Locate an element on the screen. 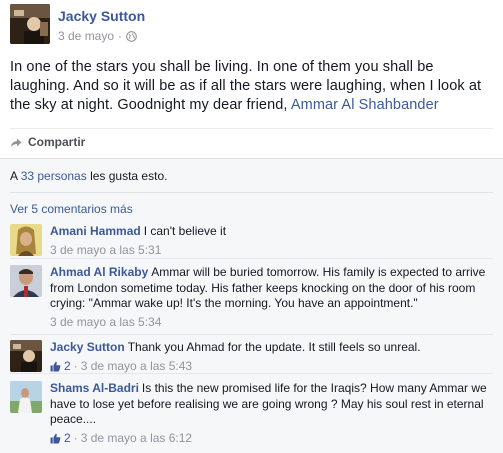 This screenshot has width=503, height=453. share-label: Compartir is located at coordinates (57, 142).